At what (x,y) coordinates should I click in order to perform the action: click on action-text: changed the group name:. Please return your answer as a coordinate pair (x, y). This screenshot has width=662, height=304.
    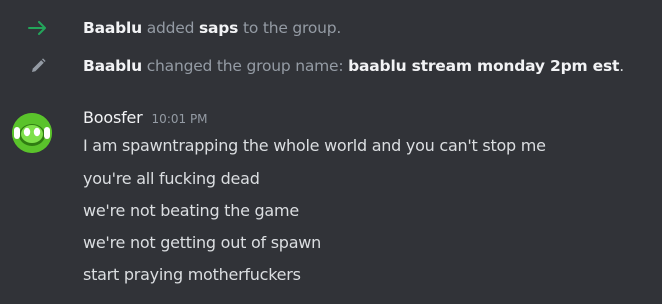
    Looking at the image, I should click on (245, 66).